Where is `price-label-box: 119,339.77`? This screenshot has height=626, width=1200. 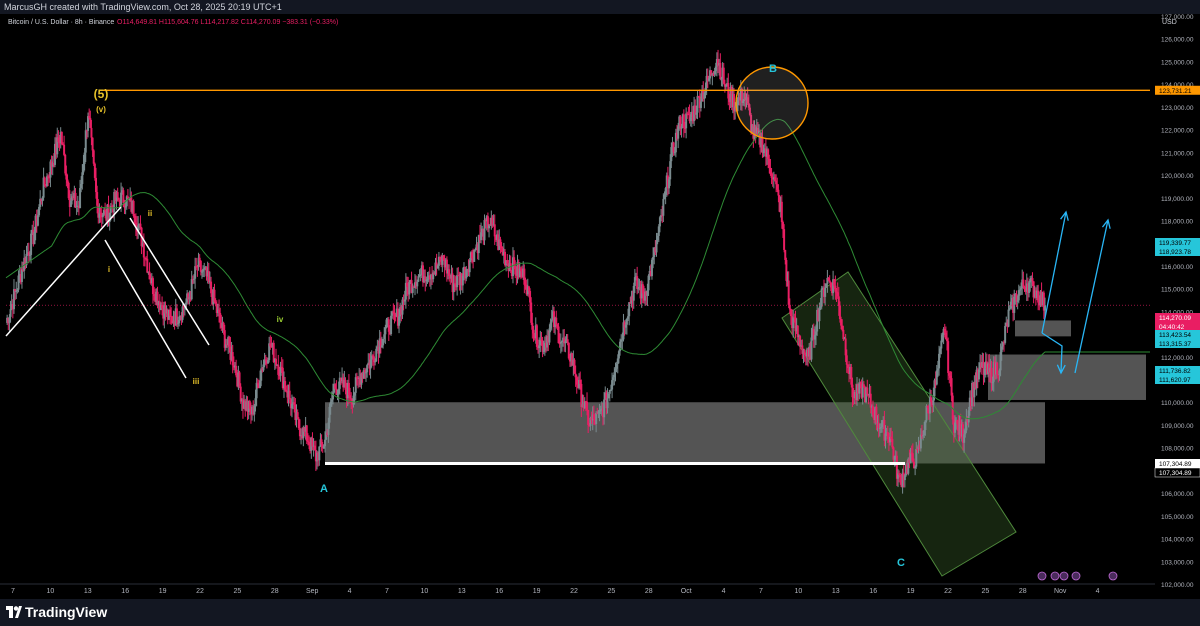
price-label-box: 119,339.77 is located at coordinates (1177, 242).